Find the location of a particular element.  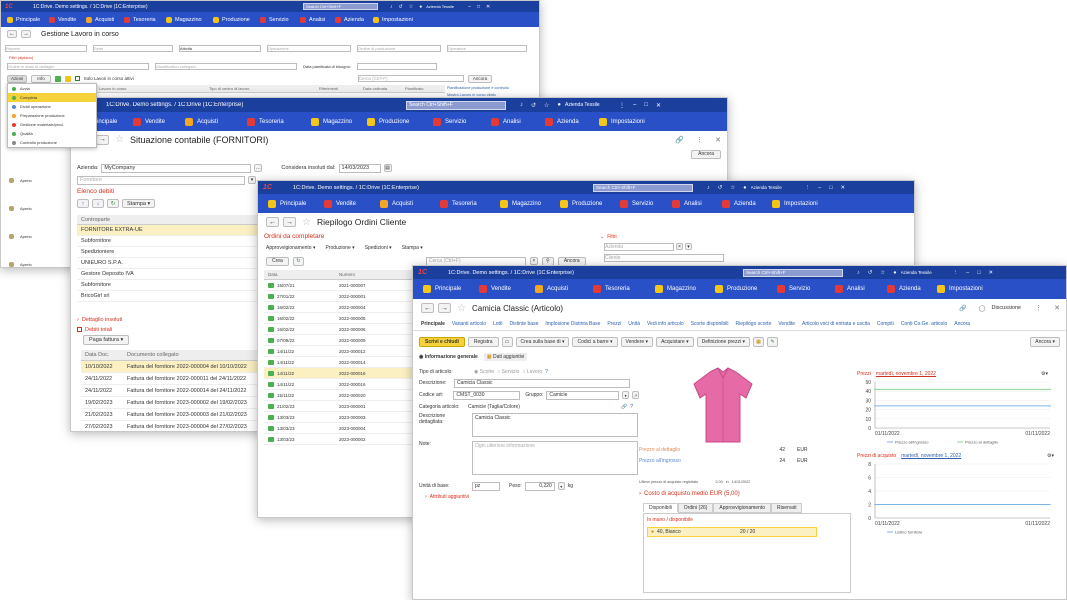

active-only-checkbox is located at coordinates (77, 78).